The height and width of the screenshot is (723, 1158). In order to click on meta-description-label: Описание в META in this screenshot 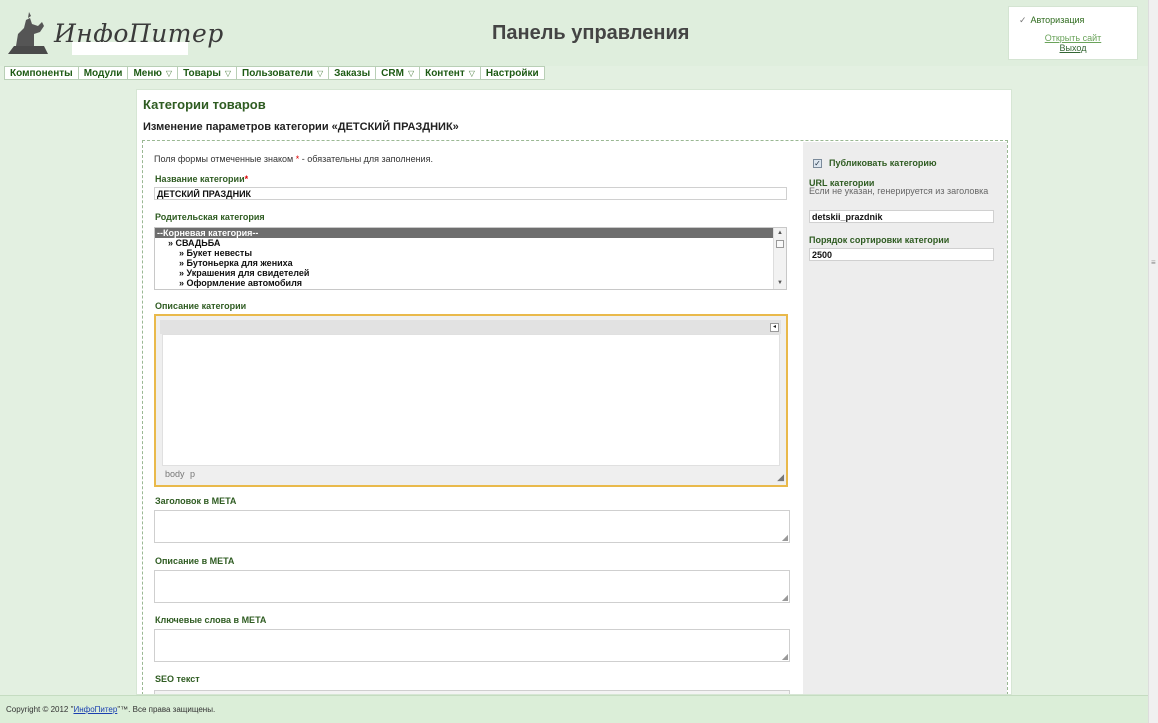, I will do `click(195, 561)`.